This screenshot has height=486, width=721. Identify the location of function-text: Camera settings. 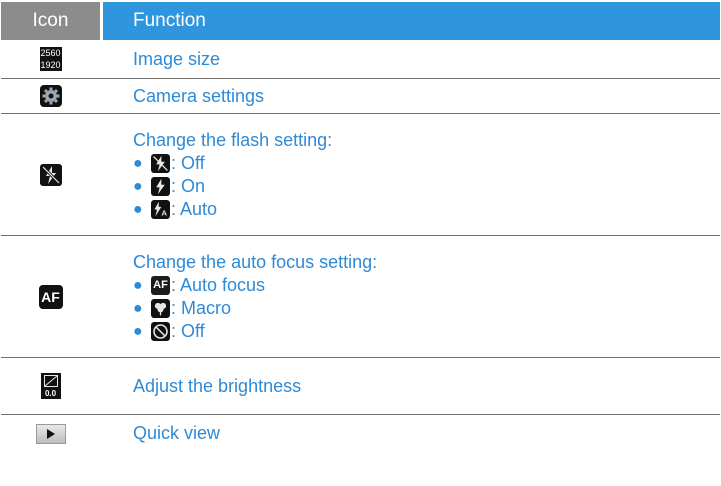
(199, 95).